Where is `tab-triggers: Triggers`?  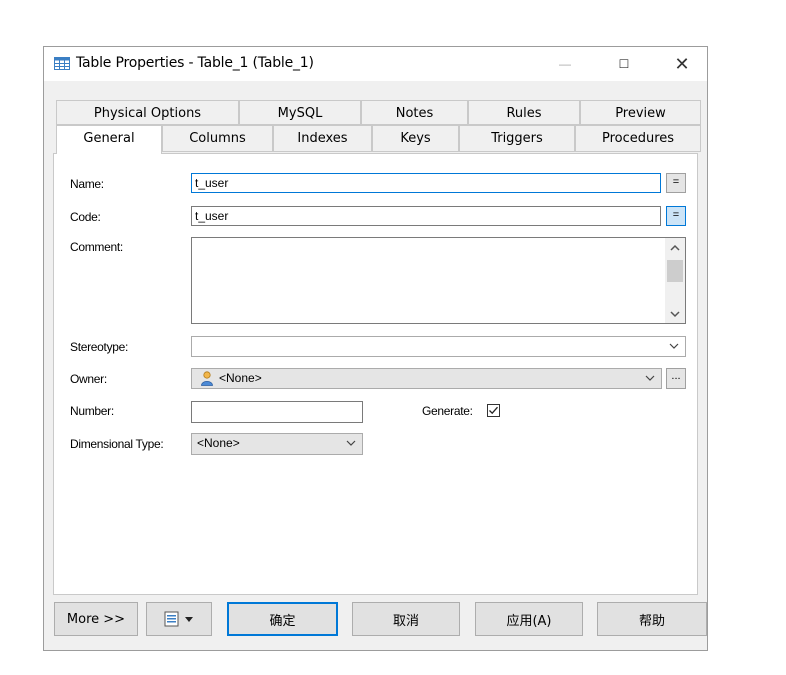
tab-triggers: Triggers is located at coordinates (517, 138).